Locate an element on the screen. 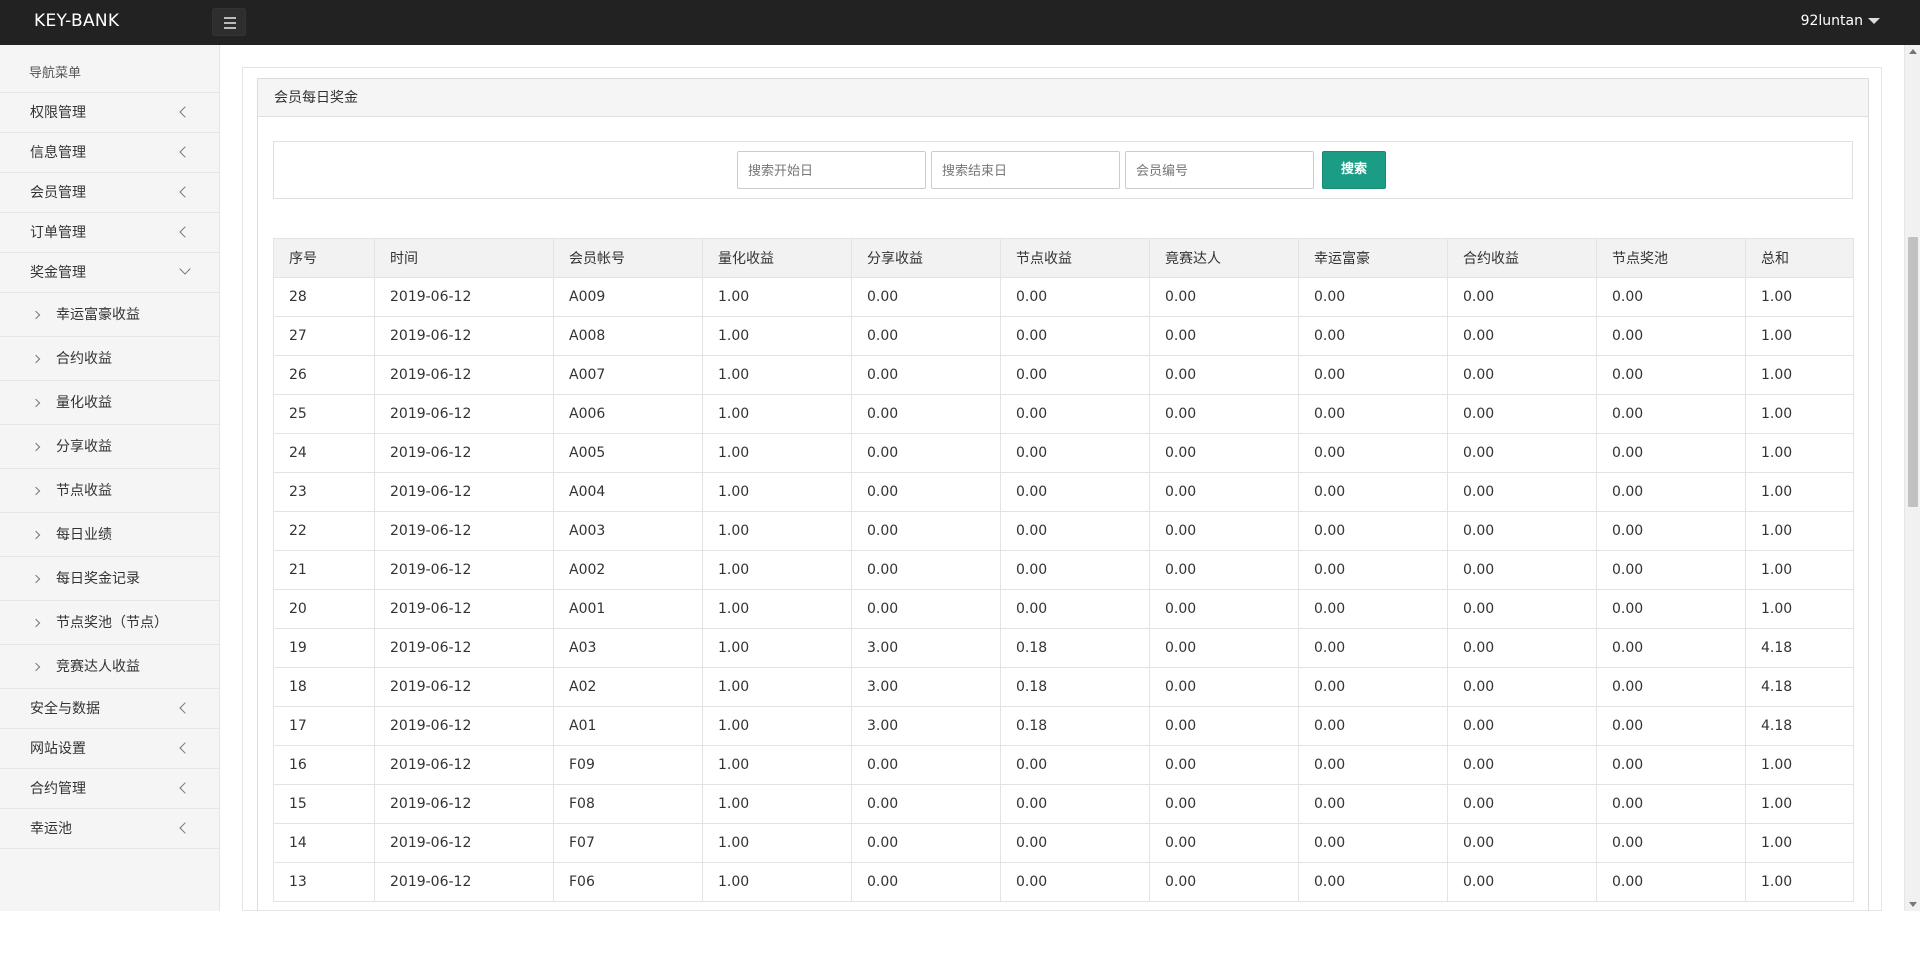  table-cell: 13 is located at coordinates (324, 882).